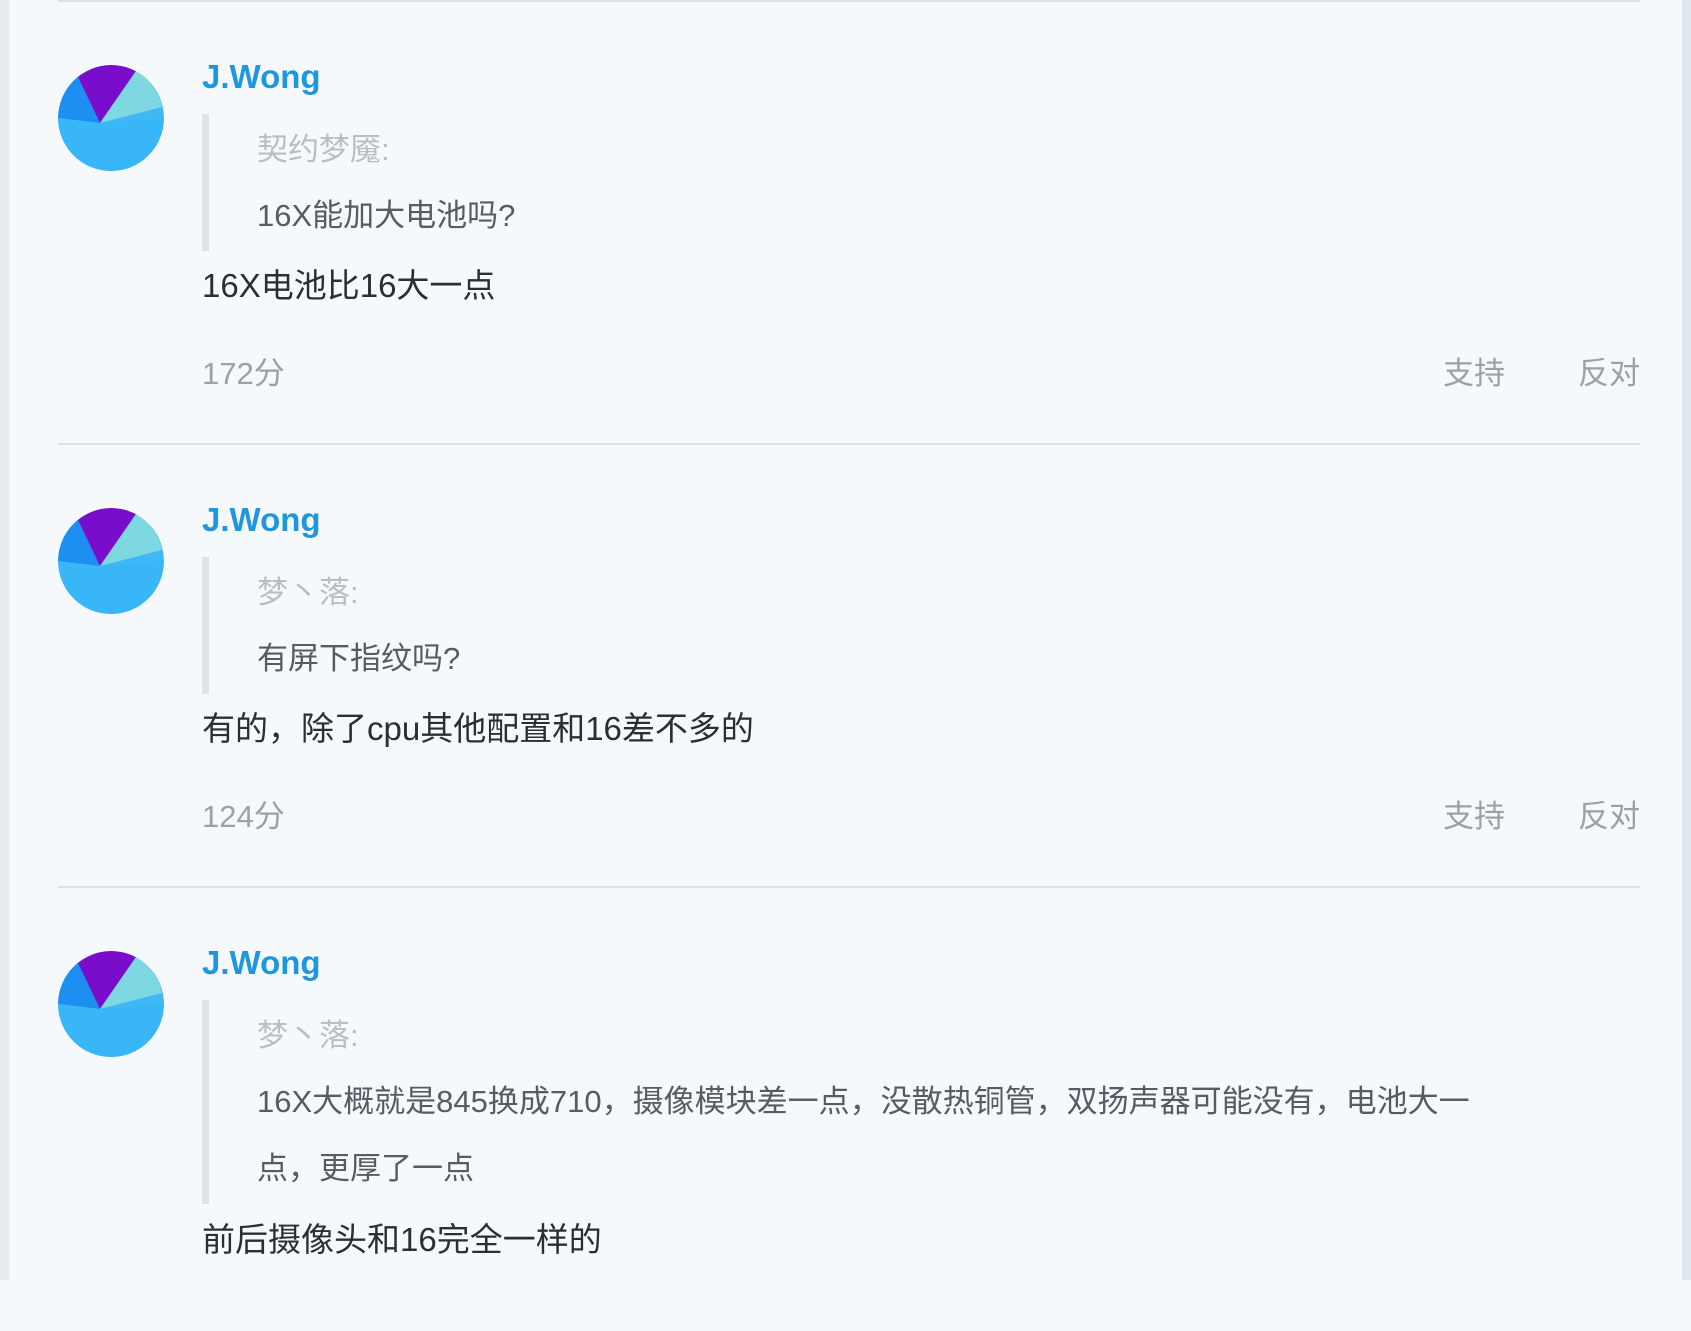  Describe the element at coordinates (967, 659) in the screenshot. I see `quote-text: 有屏下指纹吗?` at that location.